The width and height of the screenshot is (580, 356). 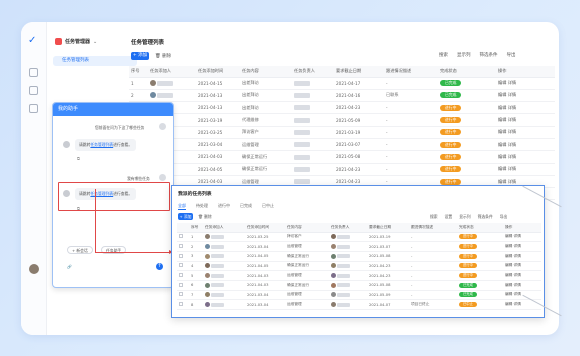 I want to click on connector-line, so click(x=134, y=252).